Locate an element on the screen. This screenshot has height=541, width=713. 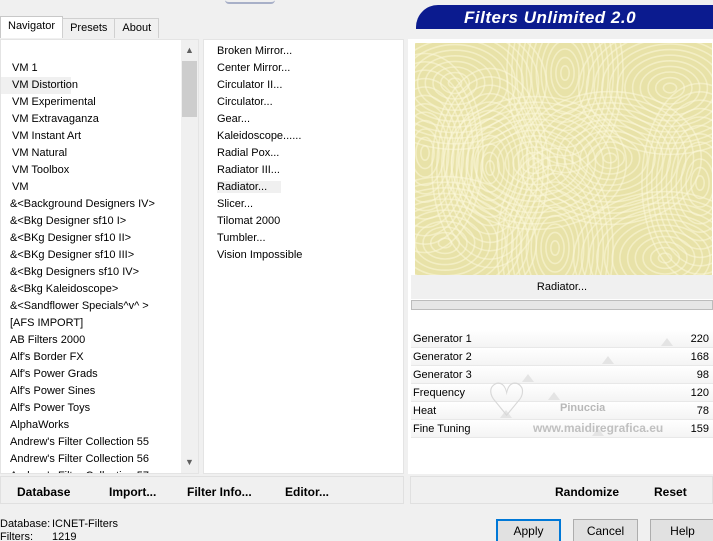
category-item: &<Sandflower Specials^v^ > is located at coordinates (90, 306).